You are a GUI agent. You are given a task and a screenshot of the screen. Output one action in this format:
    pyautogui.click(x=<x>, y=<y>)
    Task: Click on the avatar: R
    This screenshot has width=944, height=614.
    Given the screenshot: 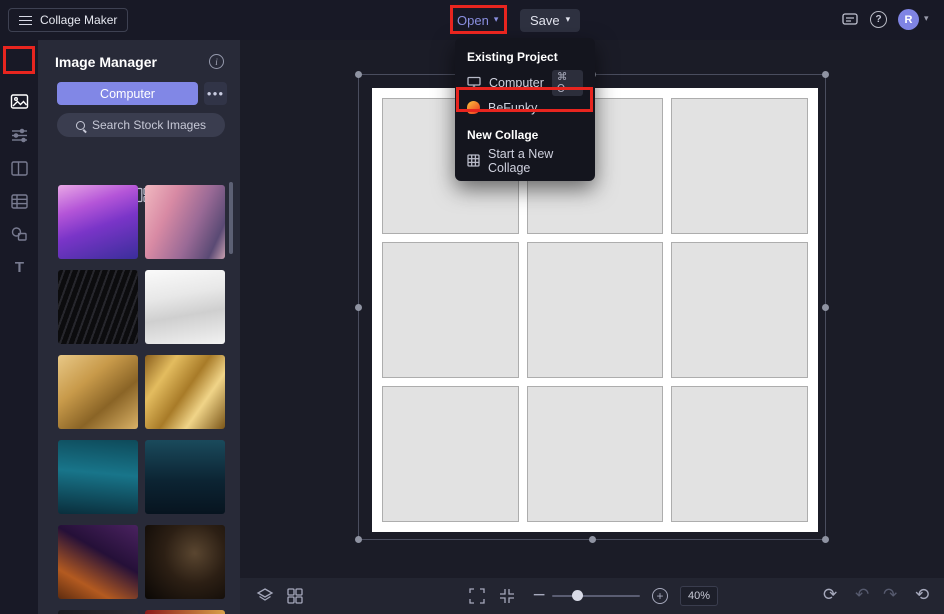 What is the action you would take?
    pyautogui.click(x=908, y=19)
    